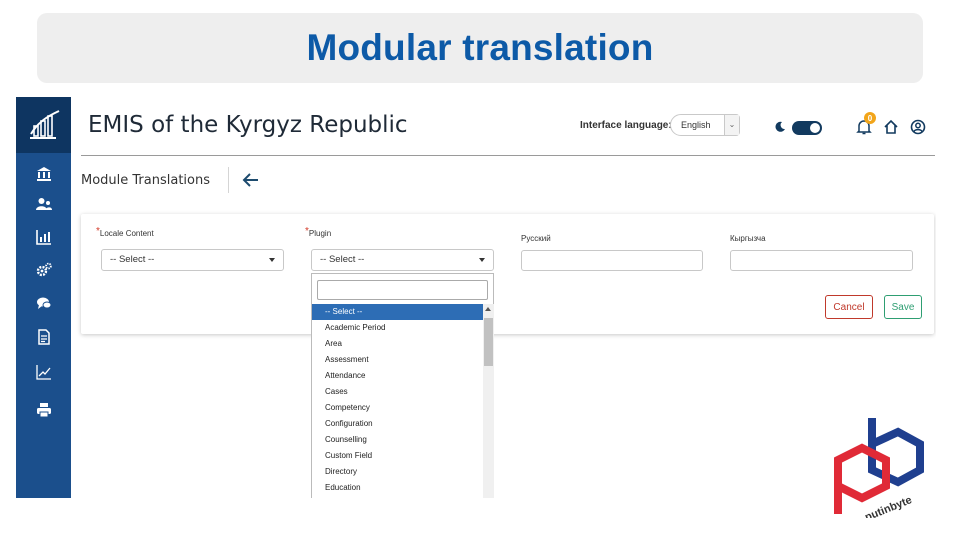  Describe the element at coordinates (43, 372) in the screenshot. I see `line-chart-icon` at that location.